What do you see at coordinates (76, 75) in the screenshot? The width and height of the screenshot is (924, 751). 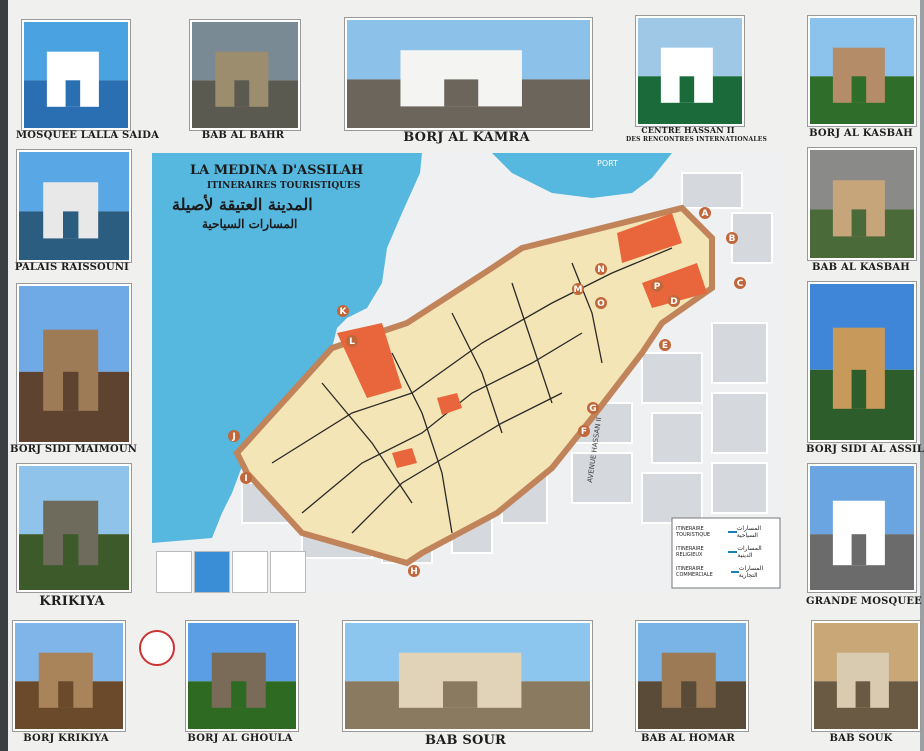 I see `photo-mosquee-lalla-saida` at bounding box center [76, 75].